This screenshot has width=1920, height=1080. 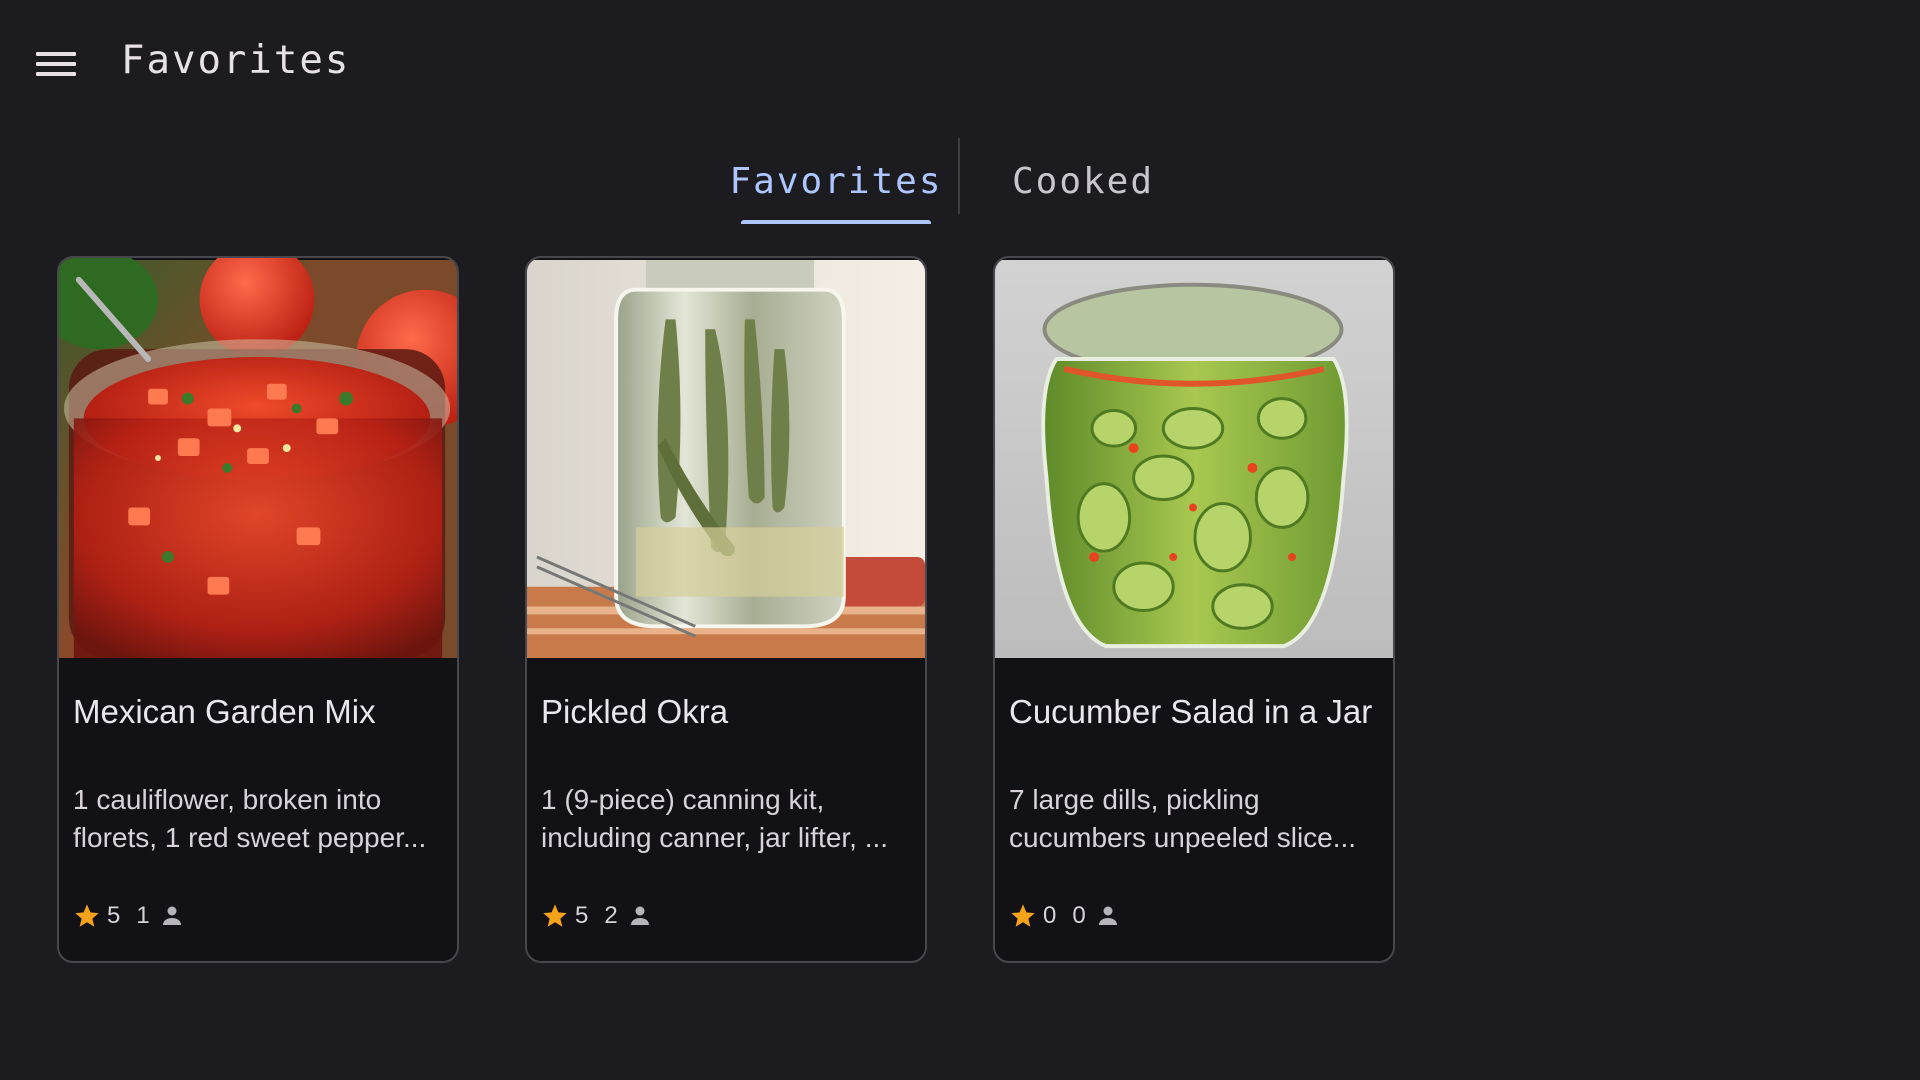 I want to click on recipe-title: Cucumber Salad in a Jar, so click(x=1191, y=711).